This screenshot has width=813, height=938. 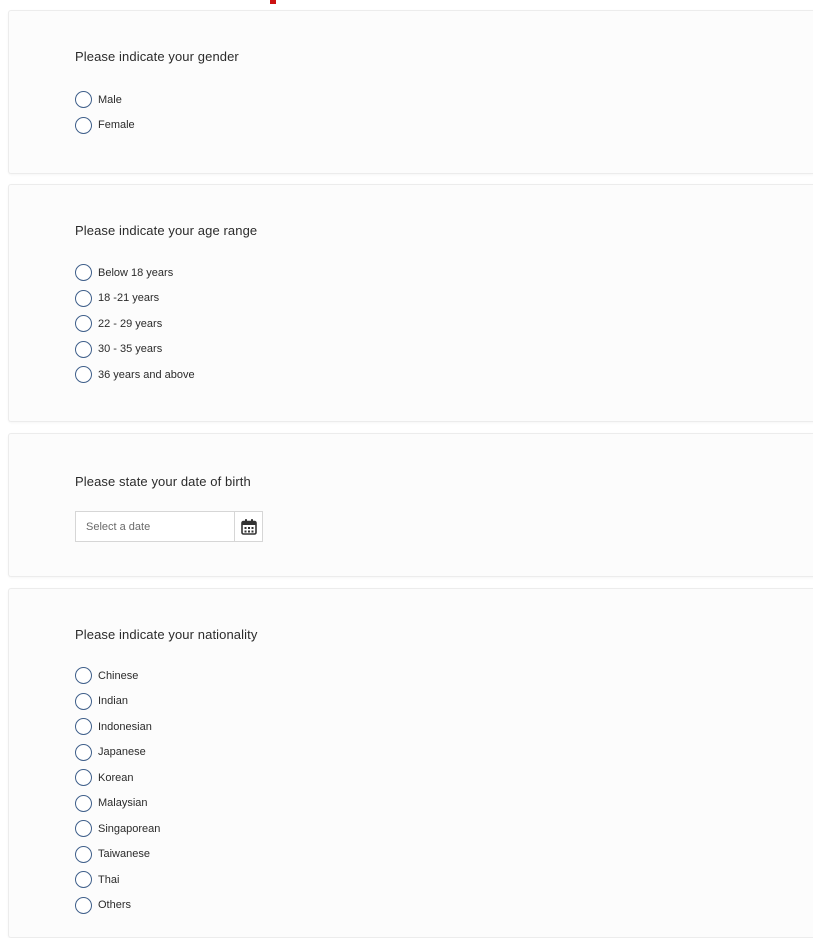 I want to click on option-label: 18 -21 years, so click(x=129, y=298).